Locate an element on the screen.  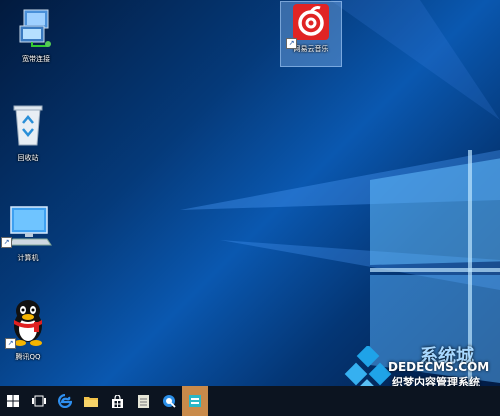
watermark-site: DEDECMS.COM is located at coordinates (439, 367).